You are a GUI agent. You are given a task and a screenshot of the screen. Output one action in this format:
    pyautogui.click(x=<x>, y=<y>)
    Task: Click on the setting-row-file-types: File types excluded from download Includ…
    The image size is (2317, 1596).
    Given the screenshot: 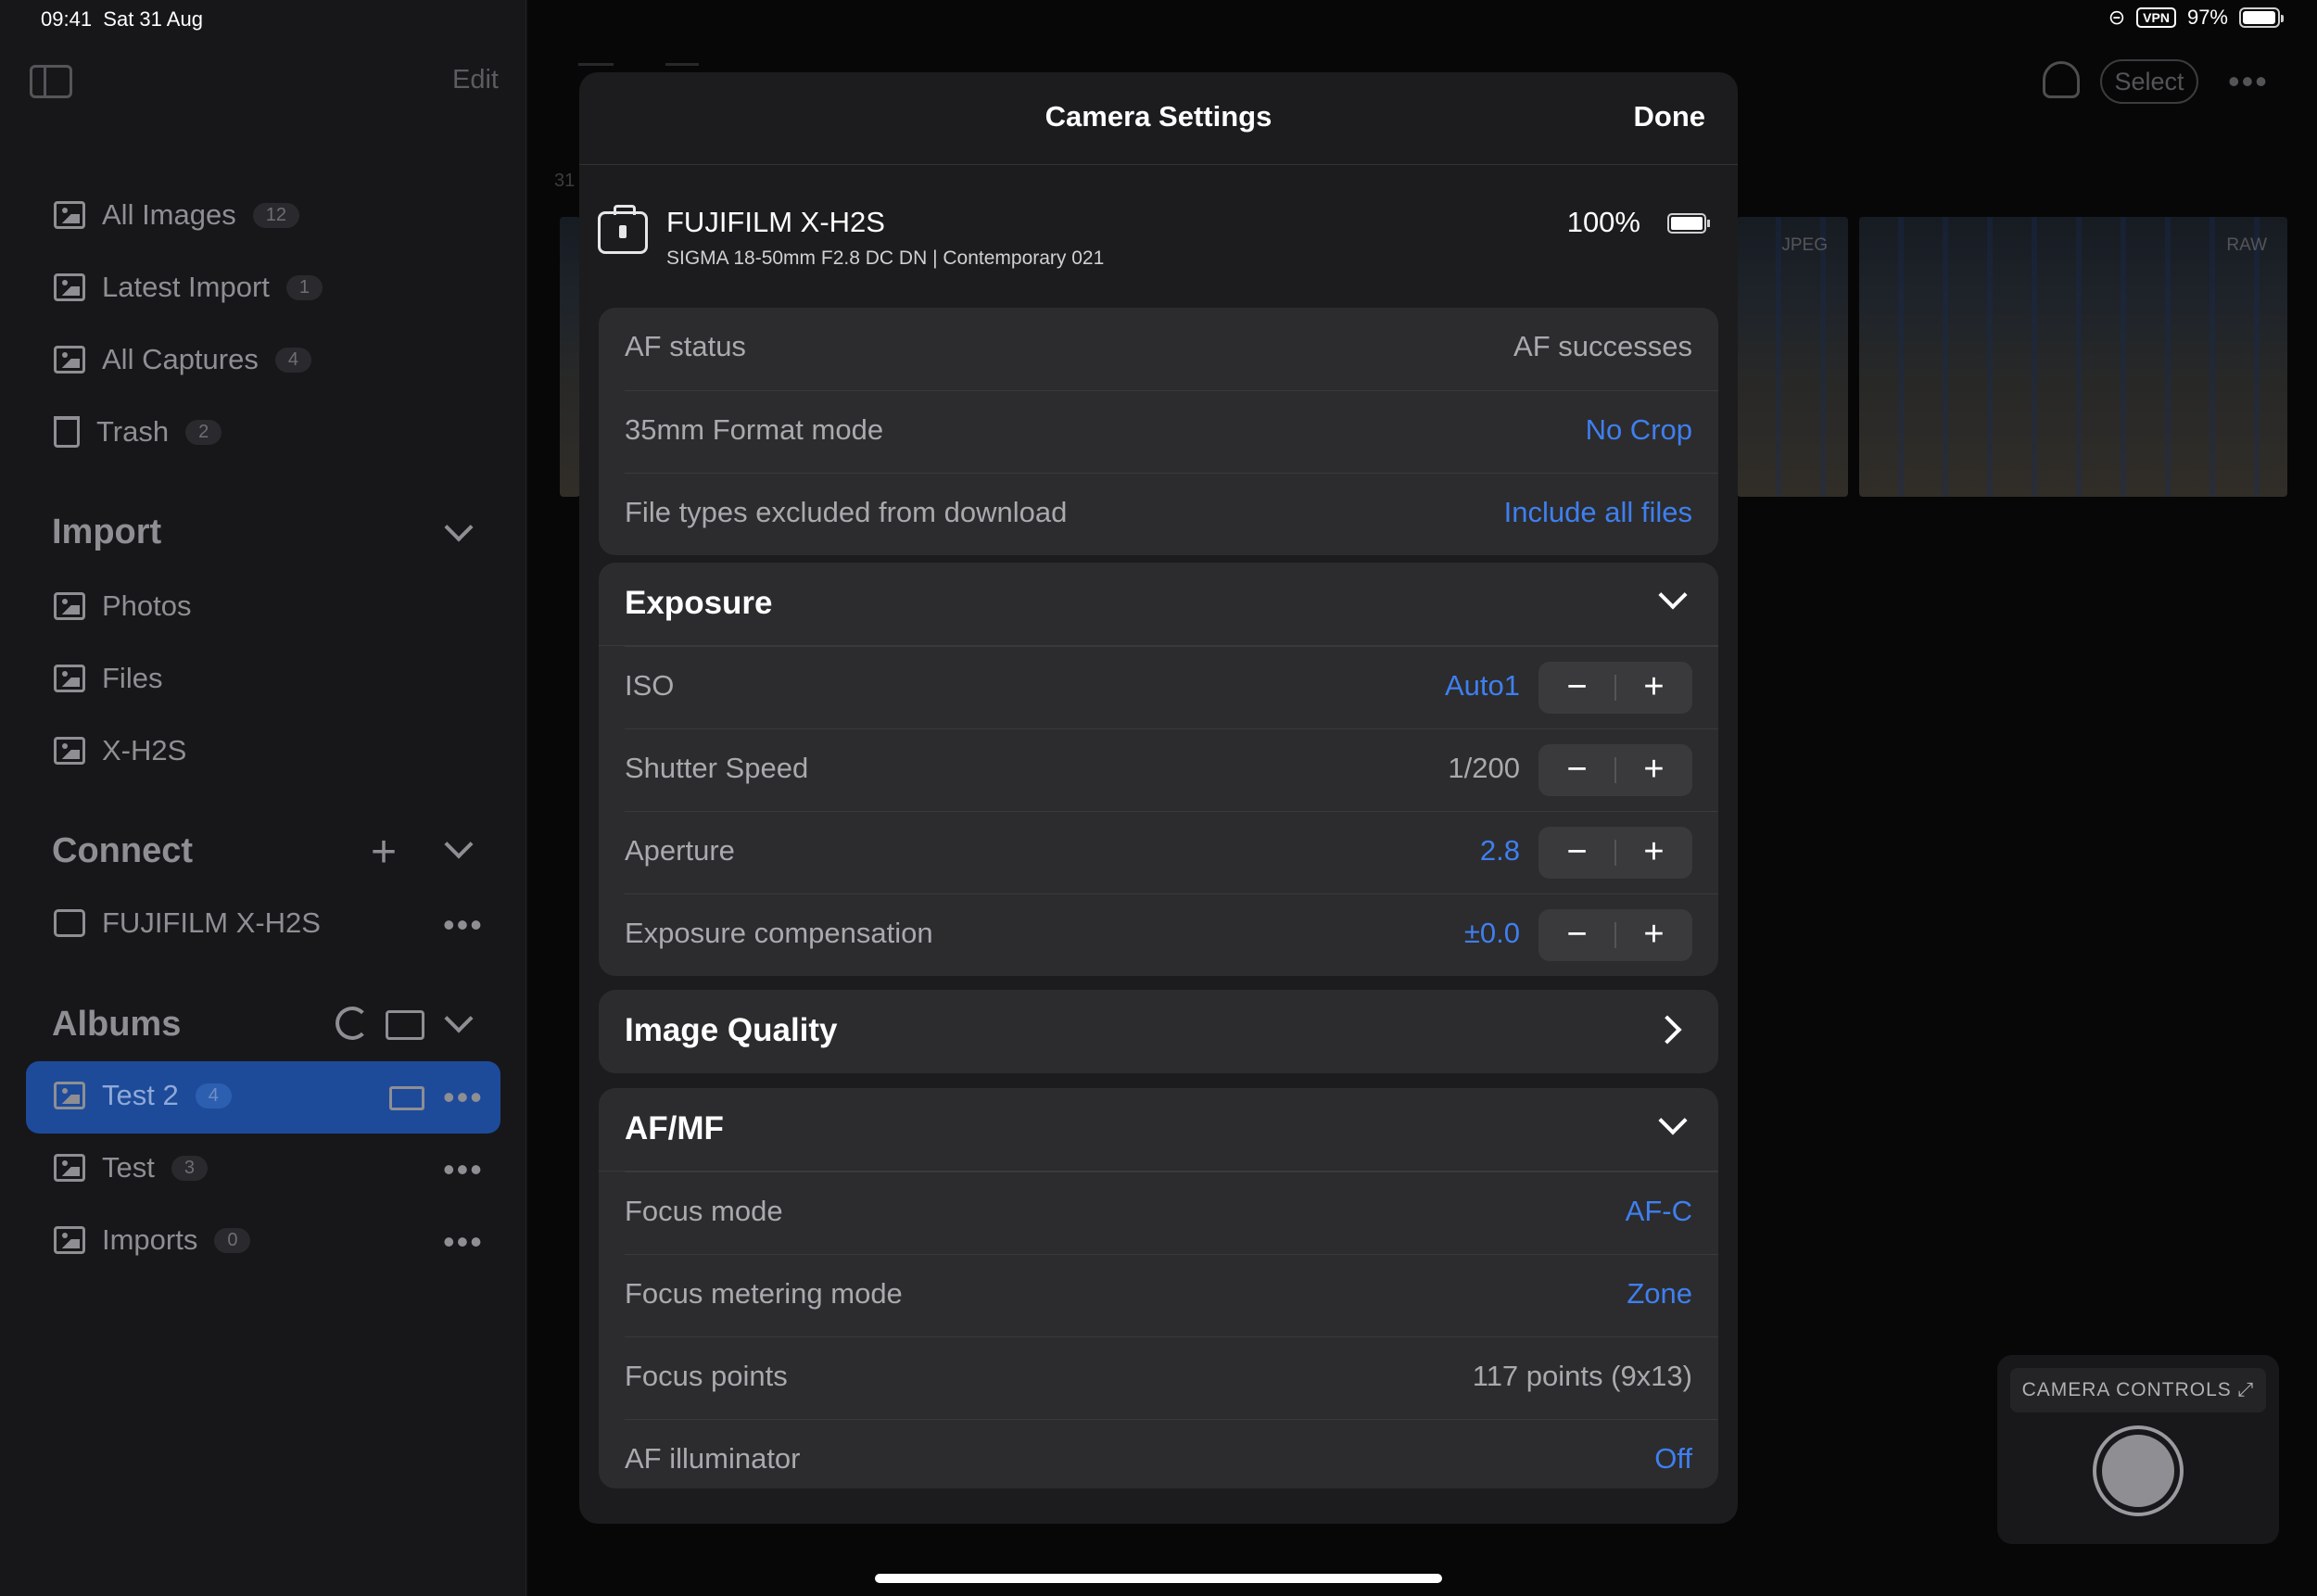 What is the action you would take?
    pyautogui.click(x=1171, y=514)
    